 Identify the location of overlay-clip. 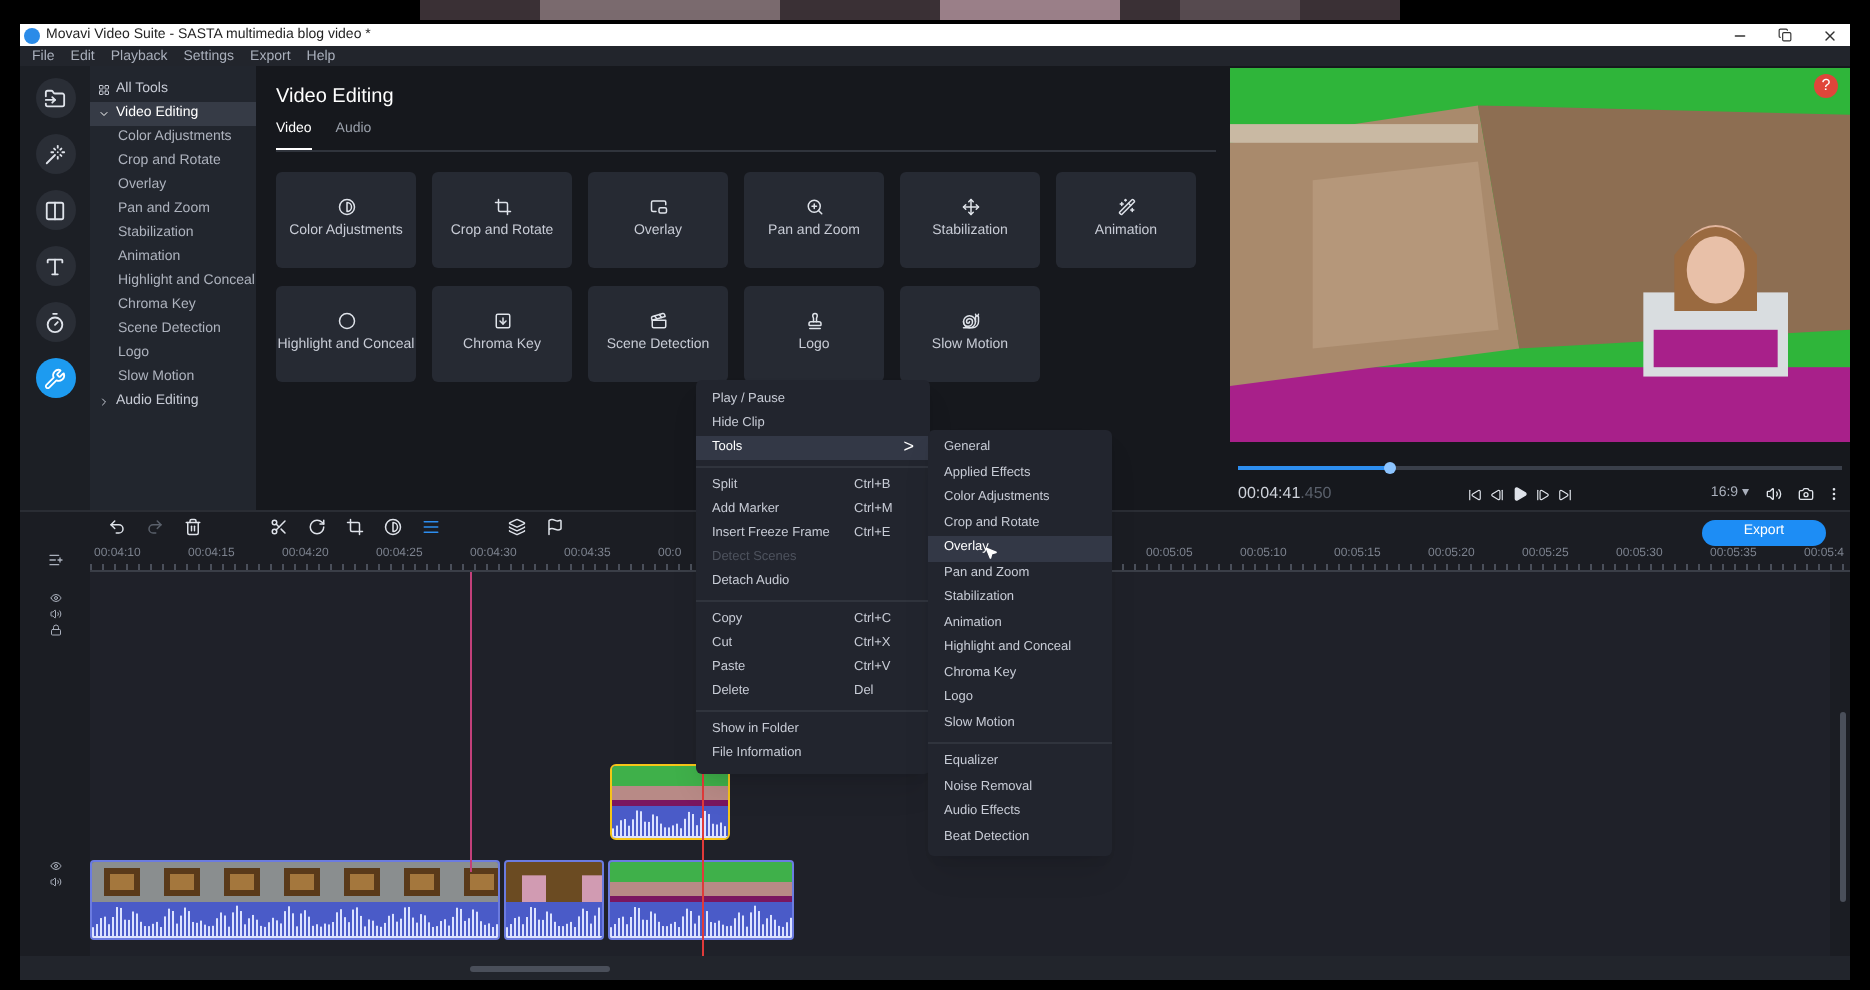
(670, 802).